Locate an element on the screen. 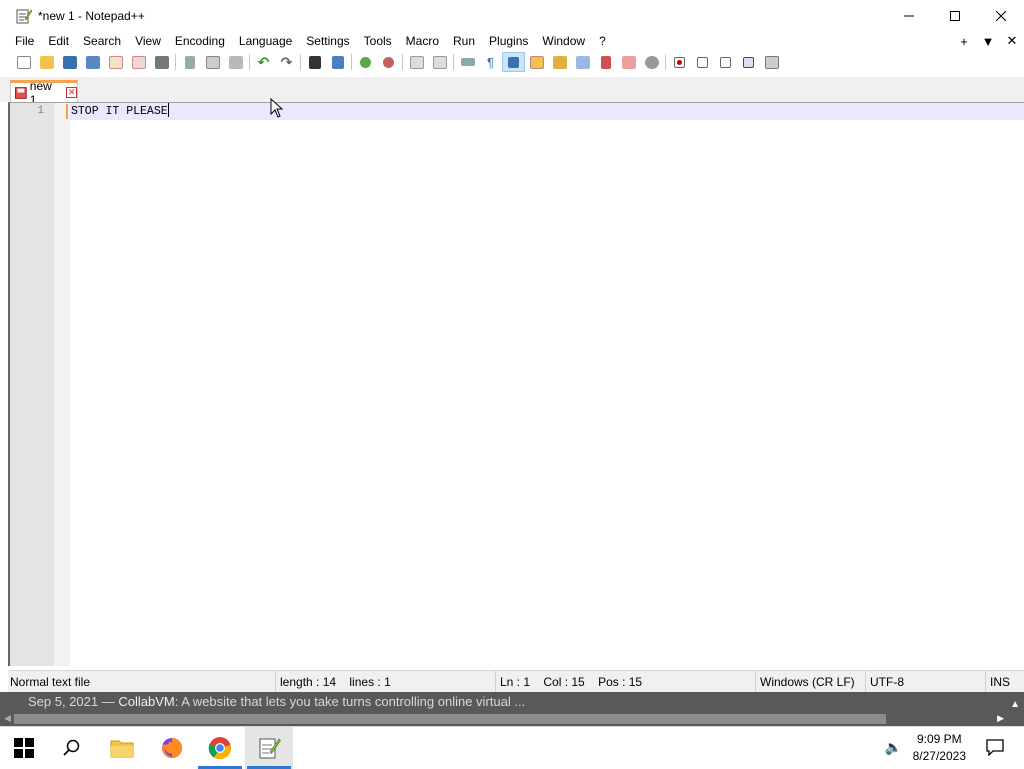  notepad-plus-plus-icon is located at coordinates (270, 748).